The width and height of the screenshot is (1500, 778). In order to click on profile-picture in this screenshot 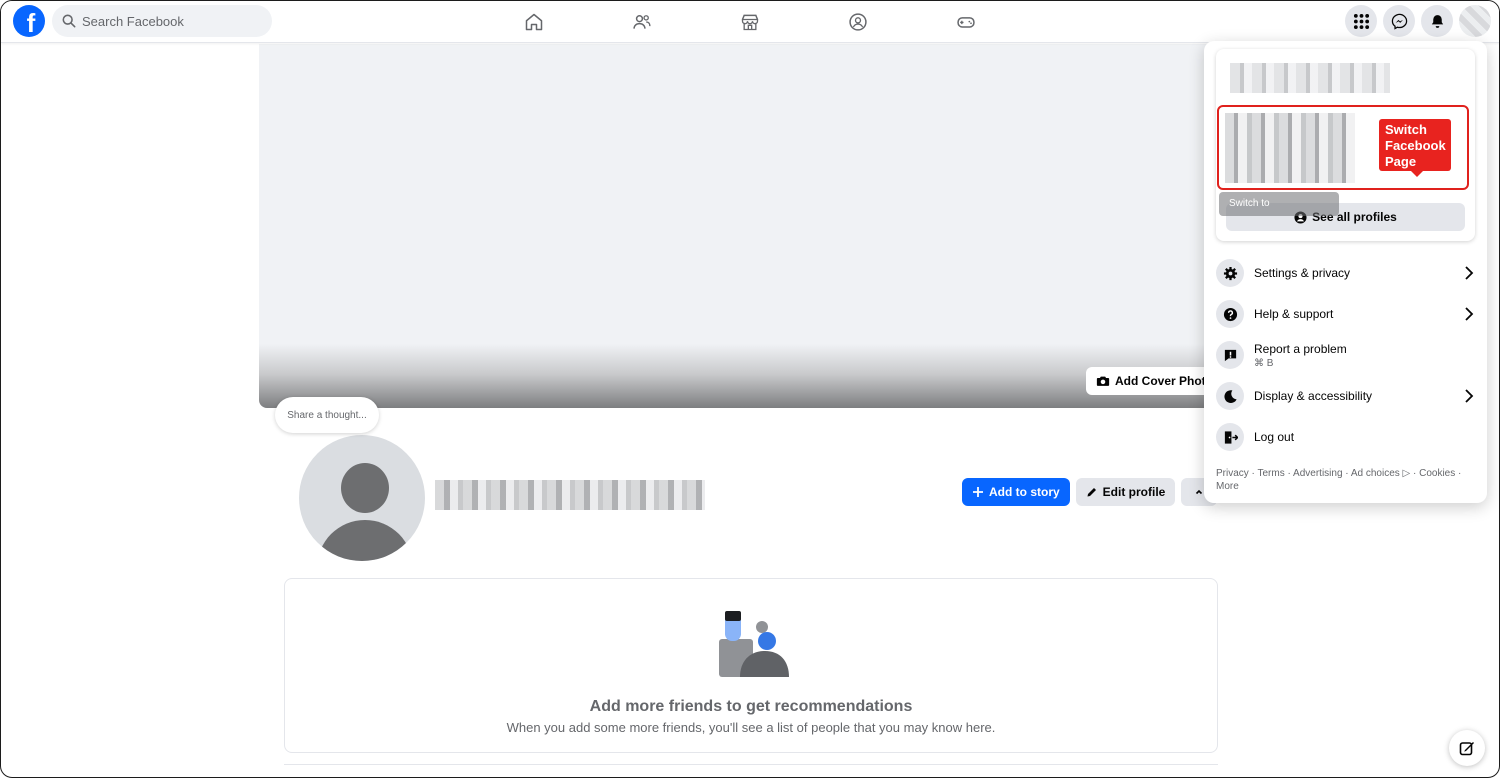, I will do `click(362, 498)`.